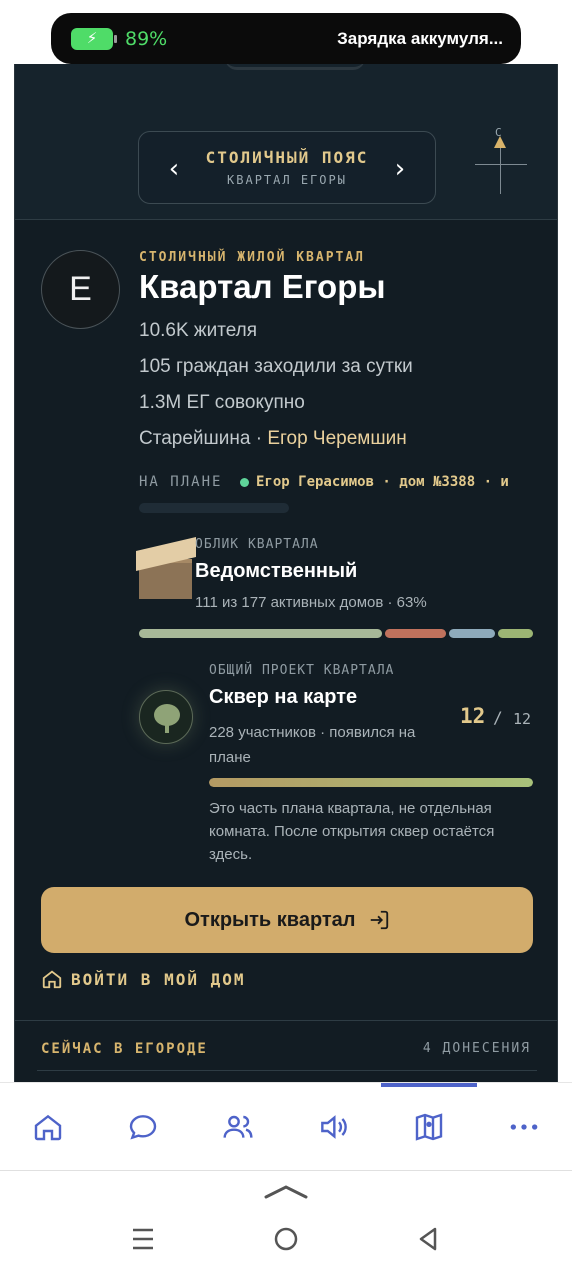 This screenshot has width=572, height=1280. What do you see at coordinates (286, 1126) in the screenshot?
I see `bottom-tab-bar` at bounding box center [286, 1126].